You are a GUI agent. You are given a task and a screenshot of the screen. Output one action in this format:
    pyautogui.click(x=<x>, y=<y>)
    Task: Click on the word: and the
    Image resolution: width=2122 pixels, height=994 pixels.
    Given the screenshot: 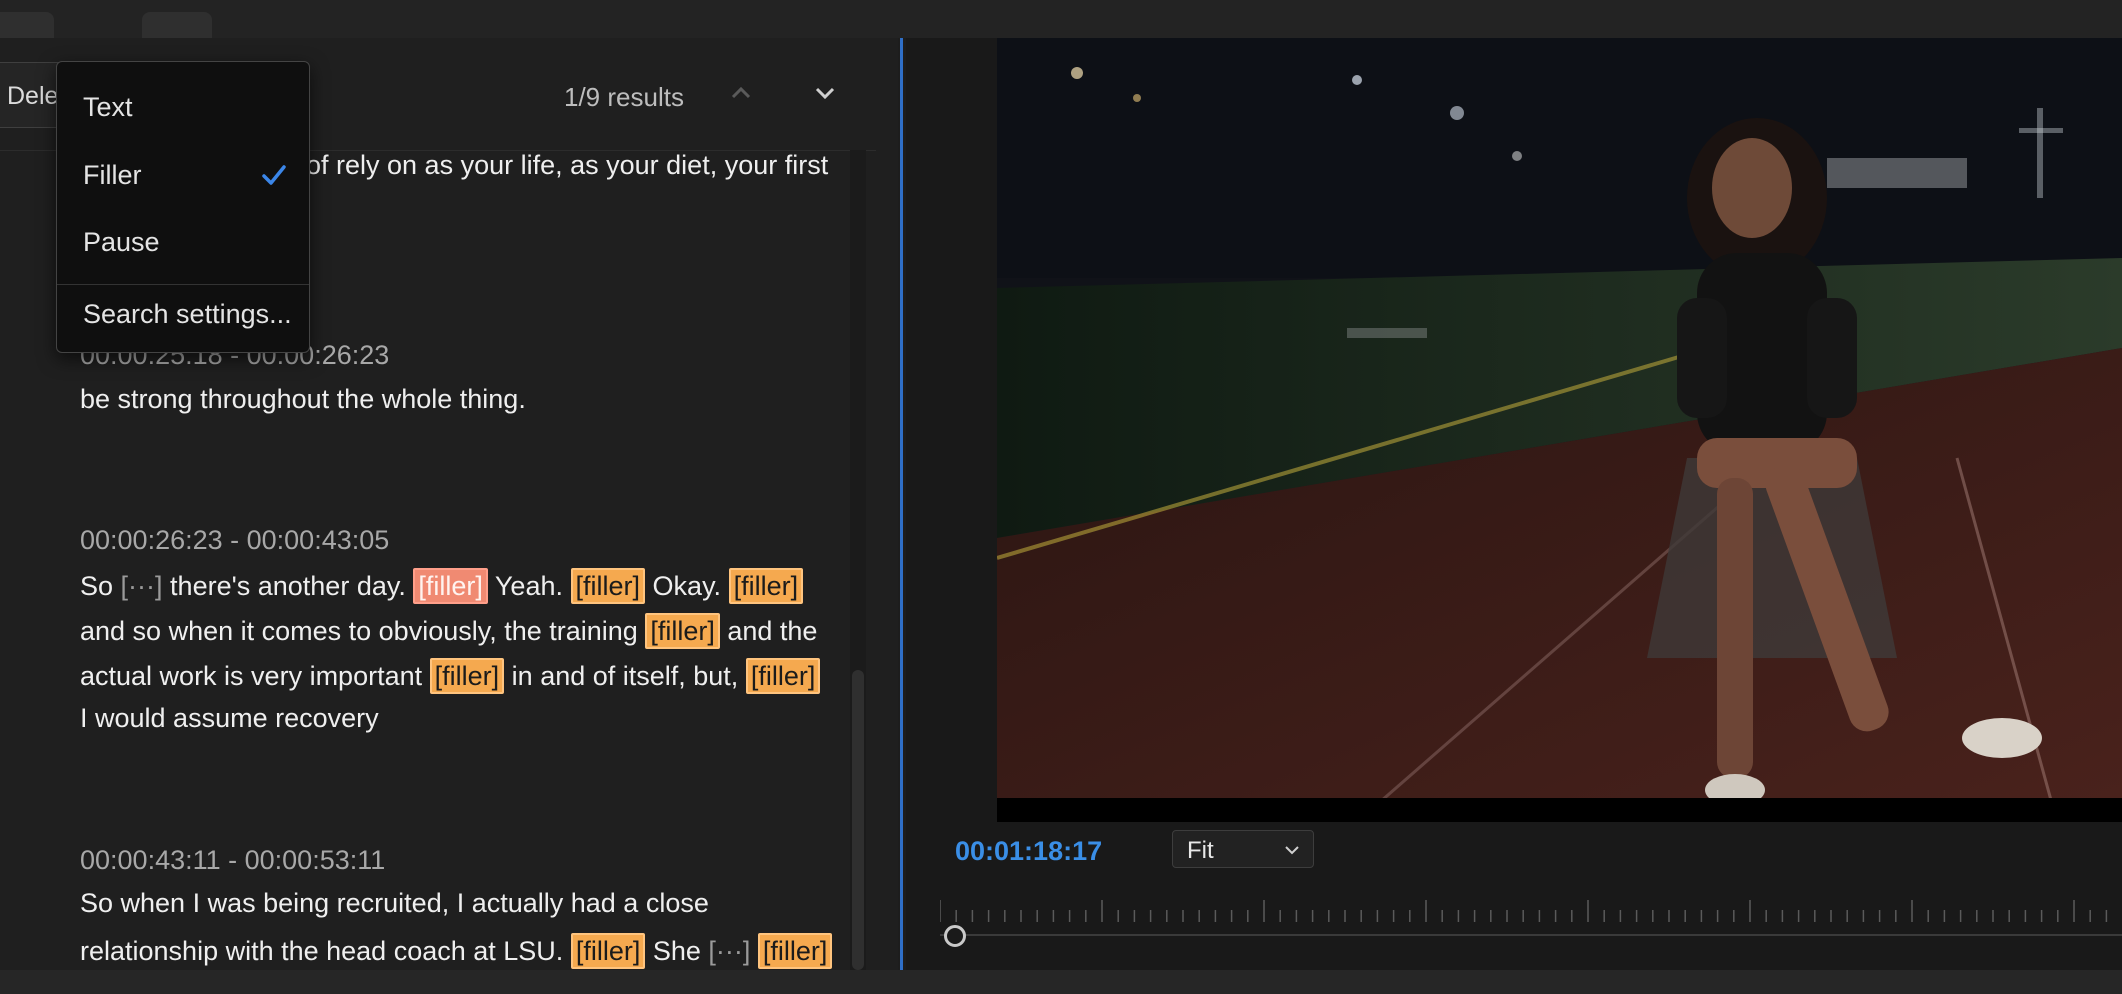 What is the action you would take?
    pyautogui.click(x=772, y=631)
    